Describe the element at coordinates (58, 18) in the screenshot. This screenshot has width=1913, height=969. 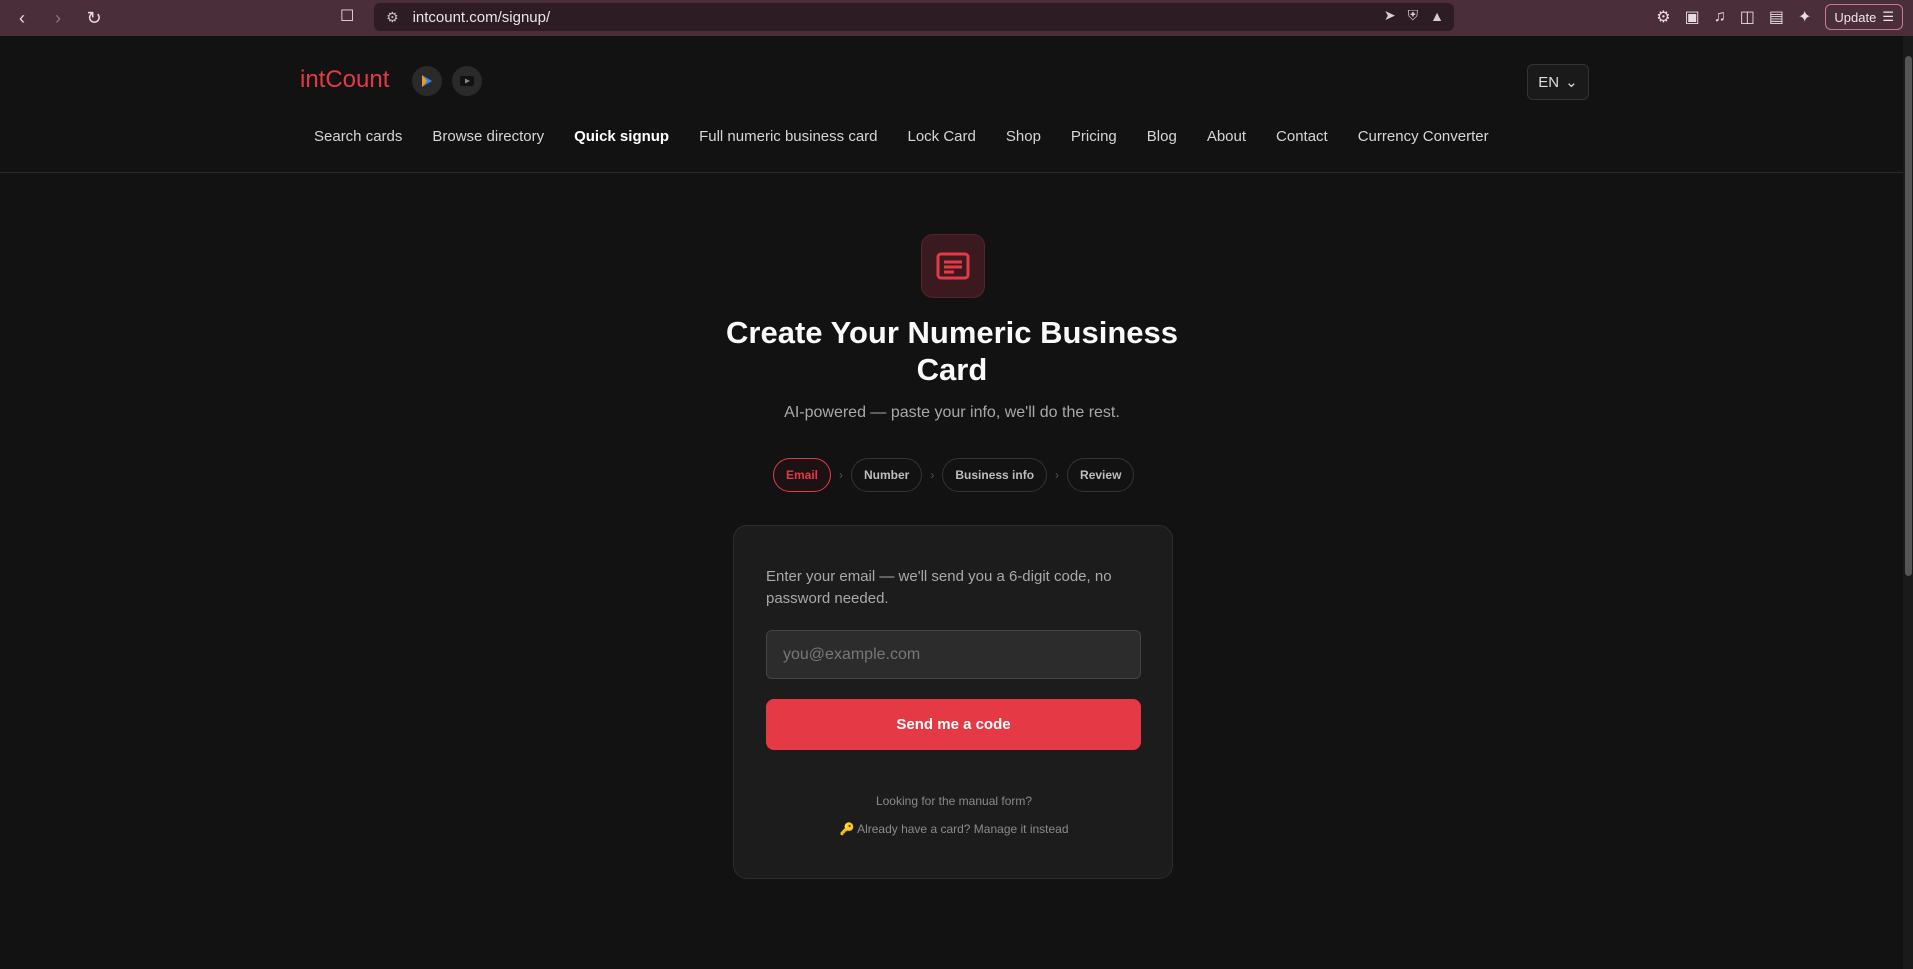
I see `forward-icon: ›` at that location.